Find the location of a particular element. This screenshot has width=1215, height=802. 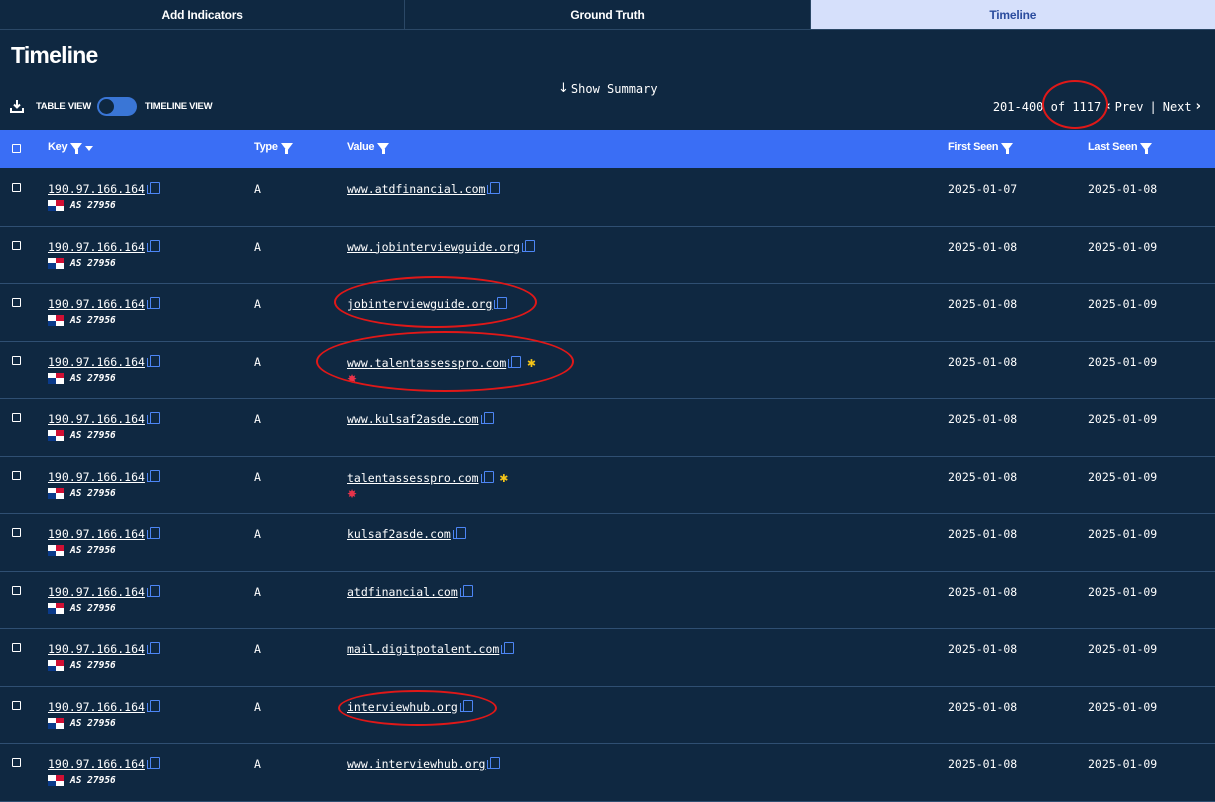

column-key: Key is located at coordinates (71, 147).